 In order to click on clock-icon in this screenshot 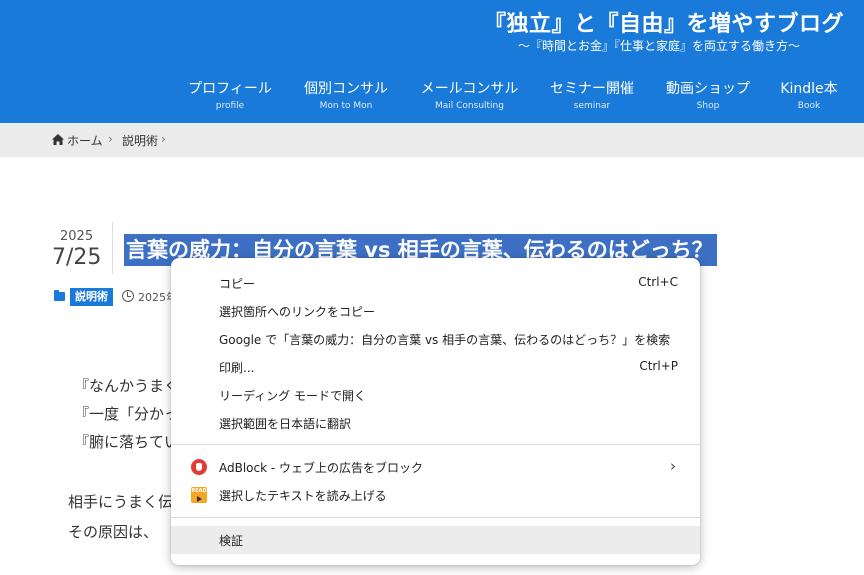, I will do `click(128, 296)`.